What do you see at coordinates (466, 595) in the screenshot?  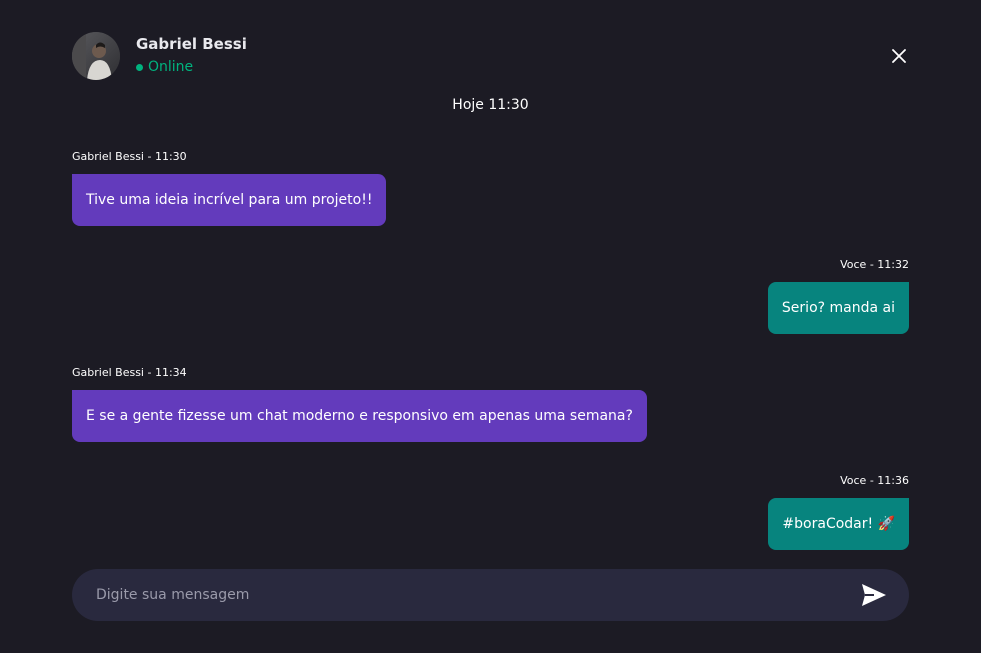 I see `message-input` at bounding box center [466, 595].